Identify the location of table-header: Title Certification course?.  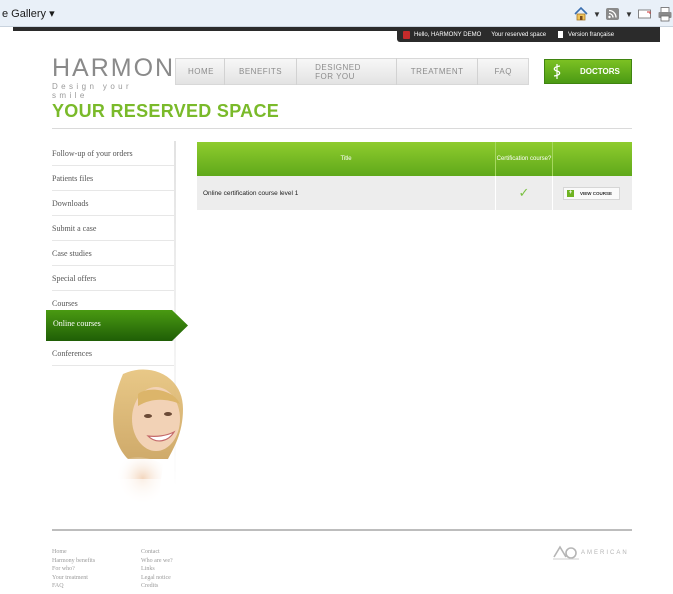
(414, 159).